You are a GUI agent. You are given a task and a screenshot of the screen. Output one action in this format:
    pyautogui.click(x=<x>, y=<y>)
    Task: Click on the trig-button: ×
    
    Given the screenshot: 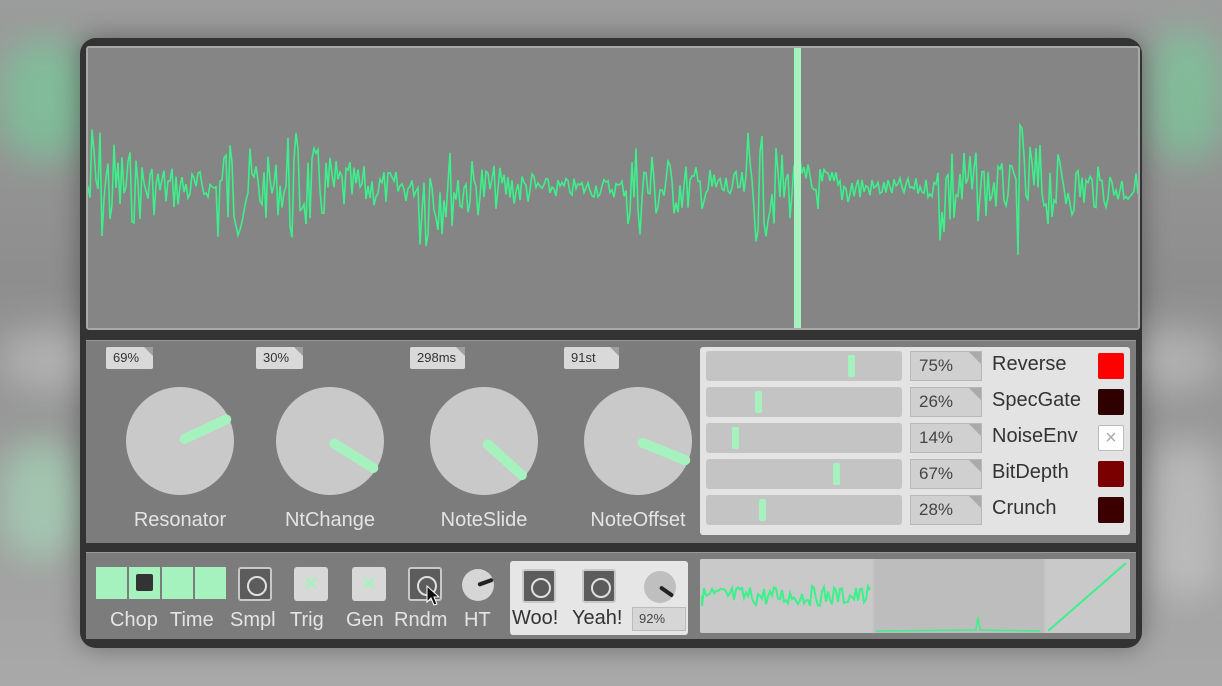 What is the action you would take?
    pyautogui.click(x=311, y=584)
    